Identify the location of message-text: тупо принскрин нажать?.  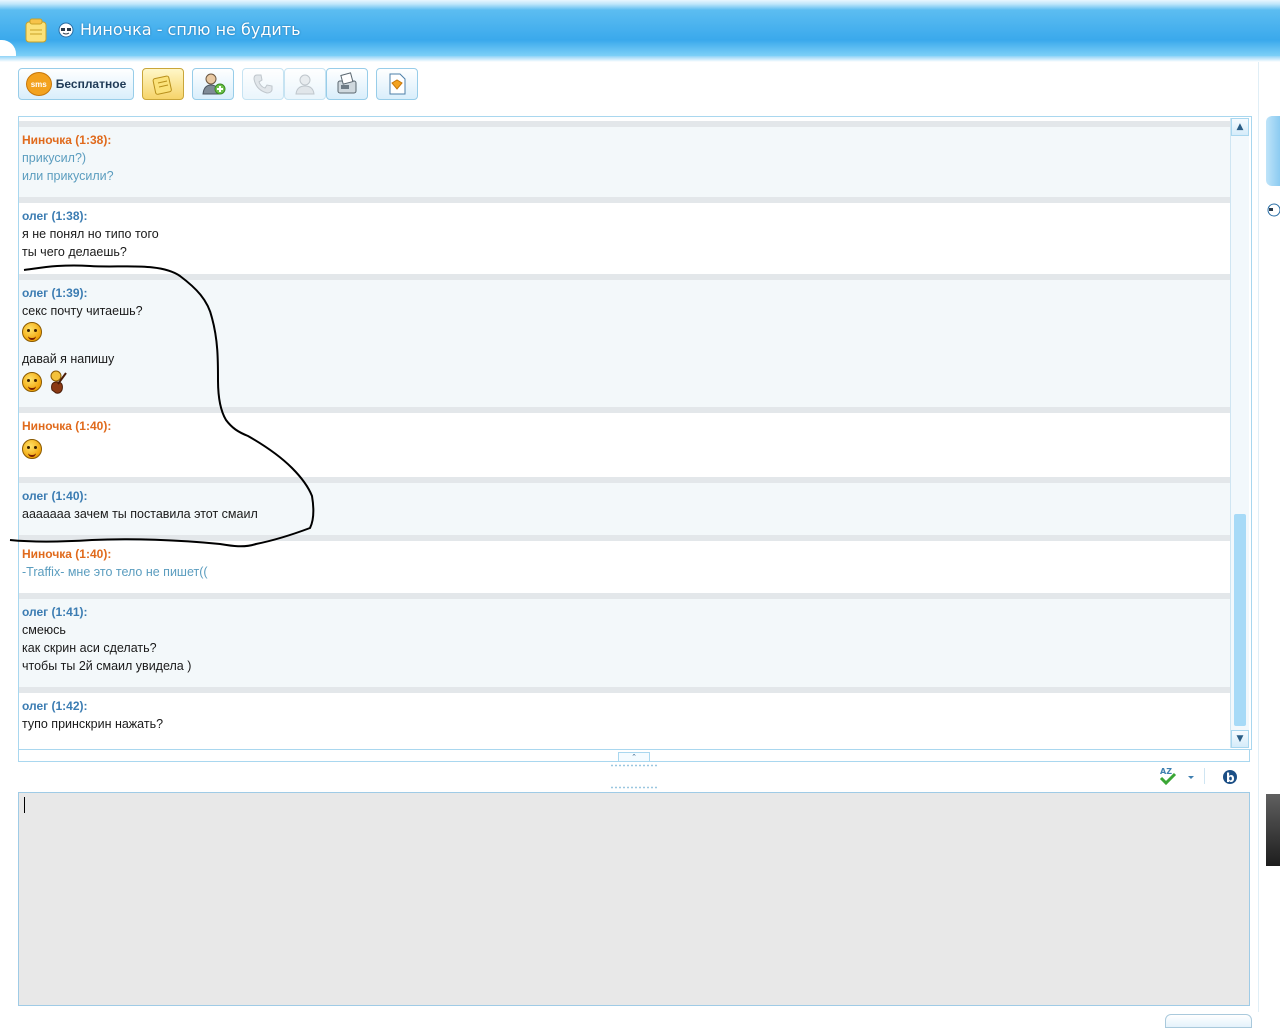
(93, 724).